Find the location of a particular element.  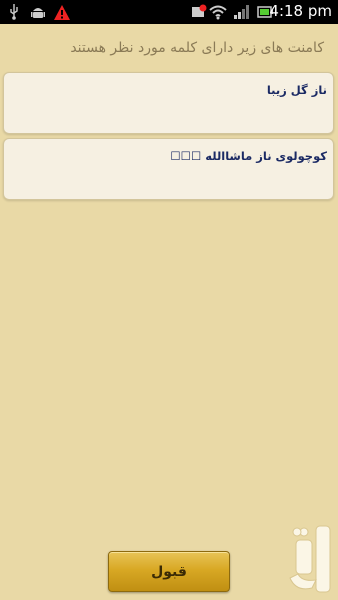

comment-card: ناز گل زیبا is located at coordinates (168, 103).